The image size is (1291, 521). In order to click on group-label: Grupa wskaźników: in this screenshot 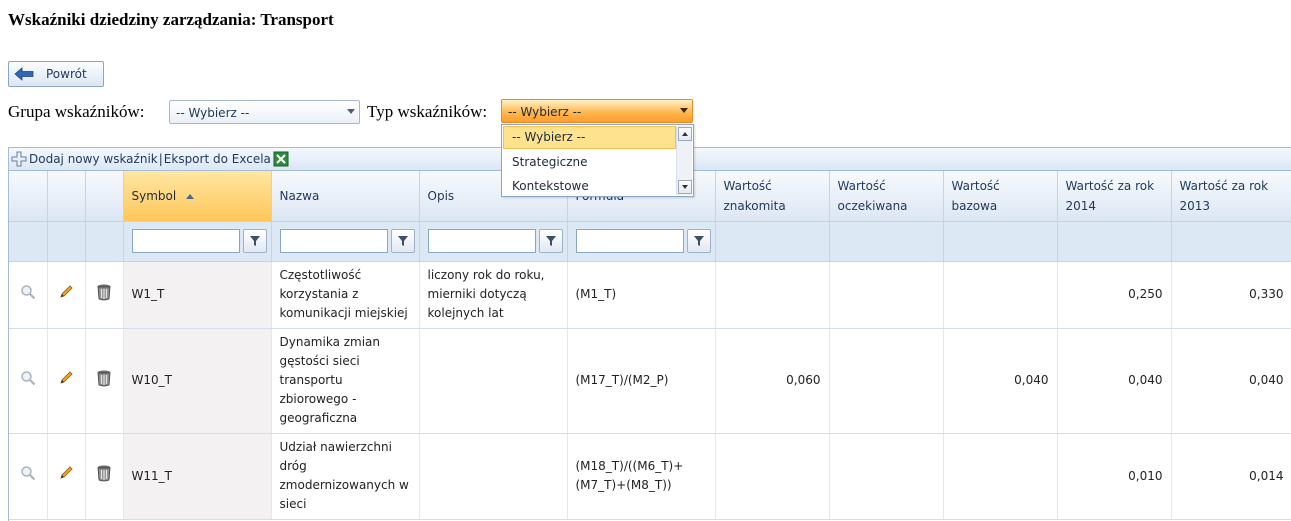, I will do `click(76, 111)`.